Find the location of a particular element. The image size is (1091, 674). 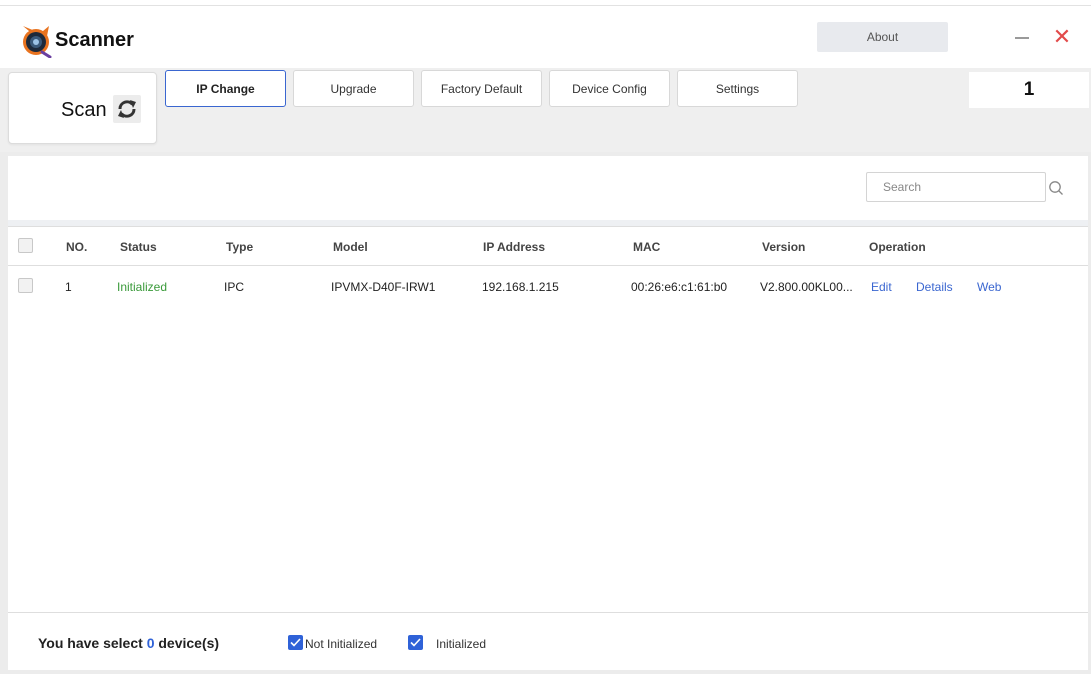

about-button: About is located at coordinates (882, 37).